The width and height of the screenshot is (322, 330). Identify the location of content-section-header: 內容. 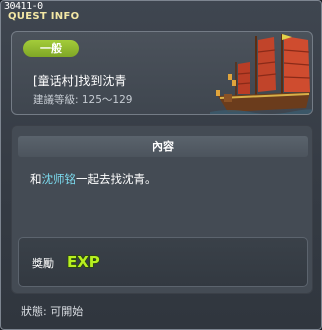
(163, 146).